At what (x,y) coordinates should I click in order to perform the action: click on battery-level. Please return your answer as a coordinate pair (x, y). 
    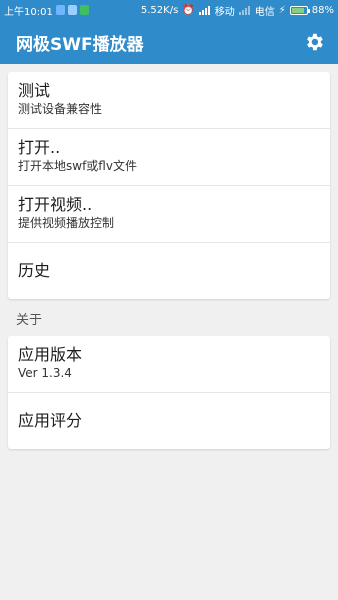
    Looking at the image, I should click on (298, 10).